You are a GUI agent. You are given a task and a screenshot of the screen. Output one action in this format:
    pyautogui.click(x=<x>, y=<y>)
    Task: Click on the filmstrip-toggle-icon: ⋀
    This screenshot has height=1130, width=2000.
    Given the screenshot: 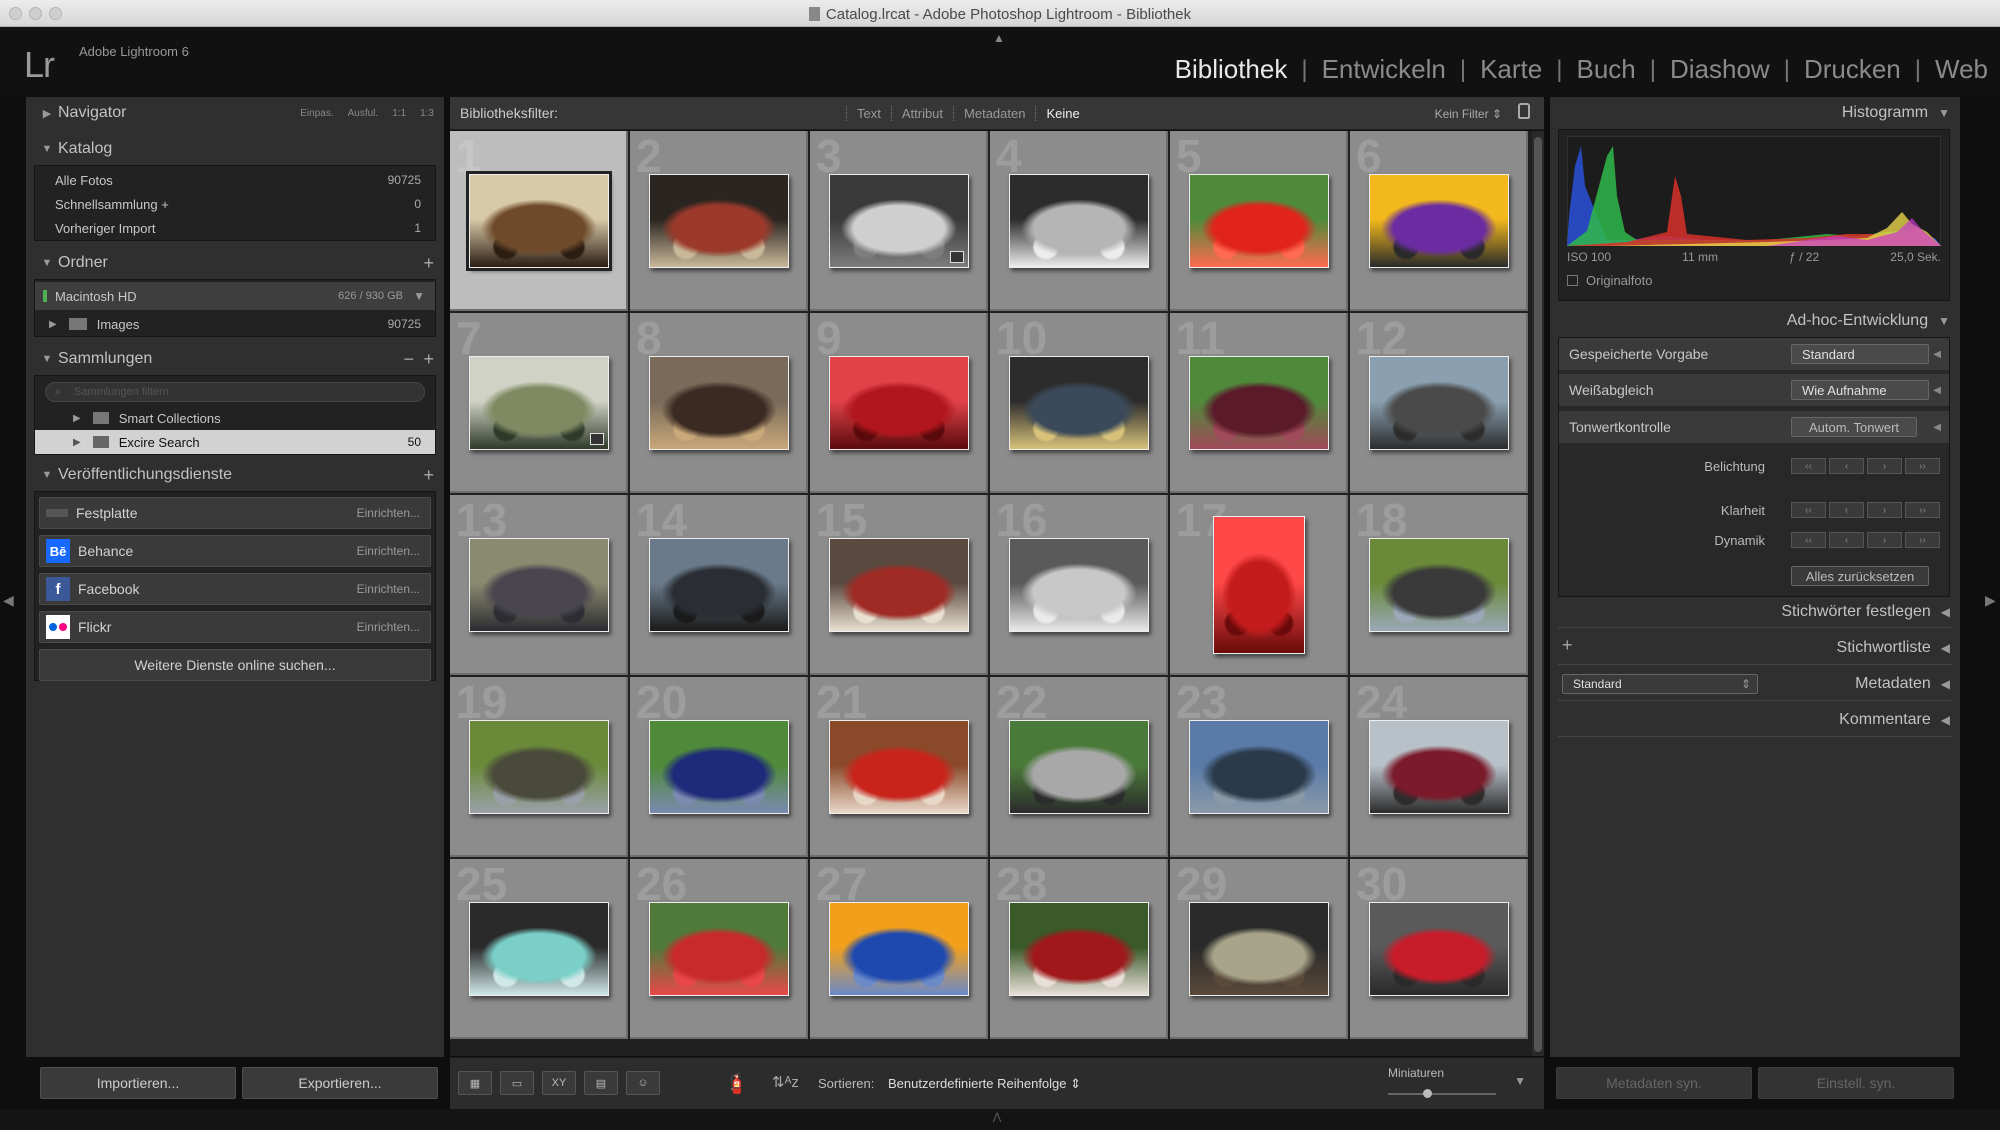 What is the action you would take?
    pyautogui.click(x=997, y=1117)
    